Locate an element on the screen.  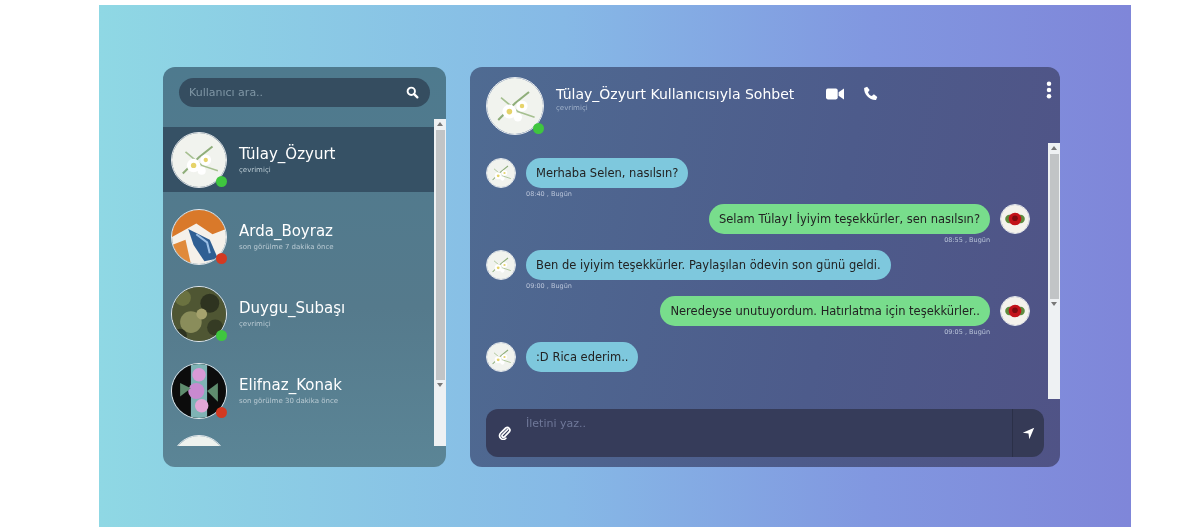
message-bubble: Selam Tülay! İyiyim teşekkürler, sen nasılsın? is located at coordinates (849, 219).